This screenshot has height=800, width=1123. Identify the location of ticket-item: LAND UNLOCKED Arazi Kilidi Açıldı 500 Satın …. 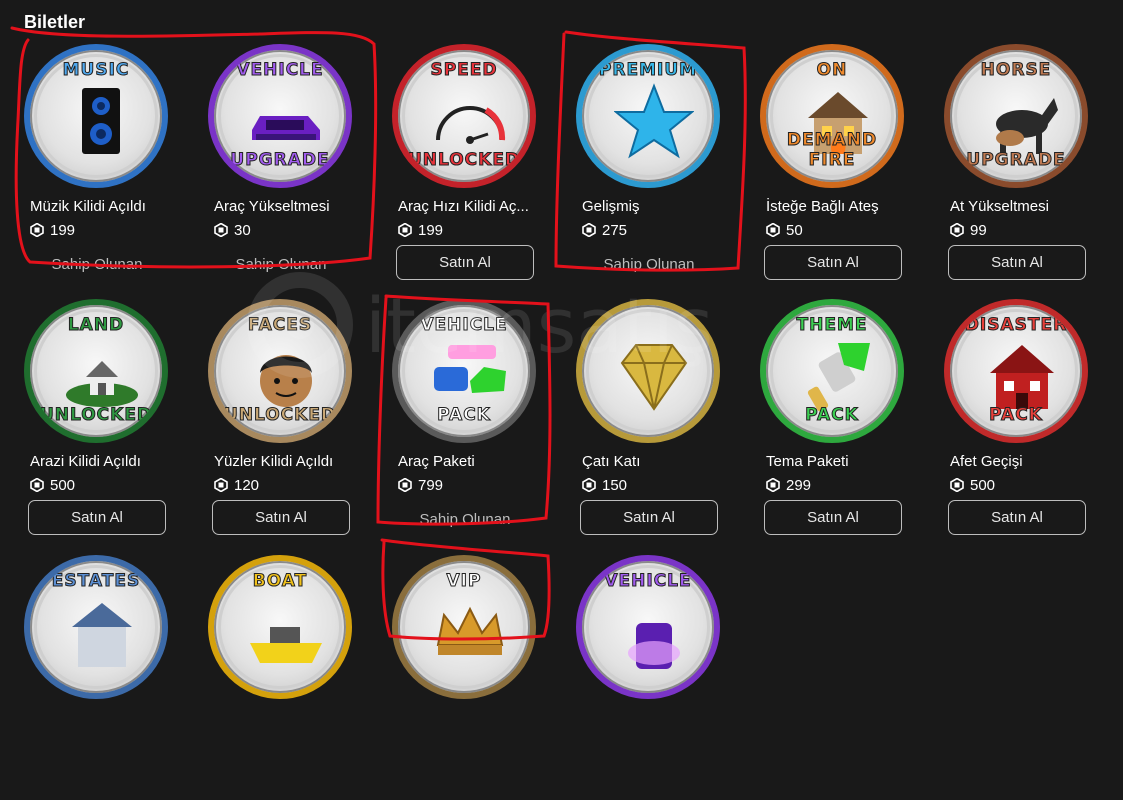
(99, 421).